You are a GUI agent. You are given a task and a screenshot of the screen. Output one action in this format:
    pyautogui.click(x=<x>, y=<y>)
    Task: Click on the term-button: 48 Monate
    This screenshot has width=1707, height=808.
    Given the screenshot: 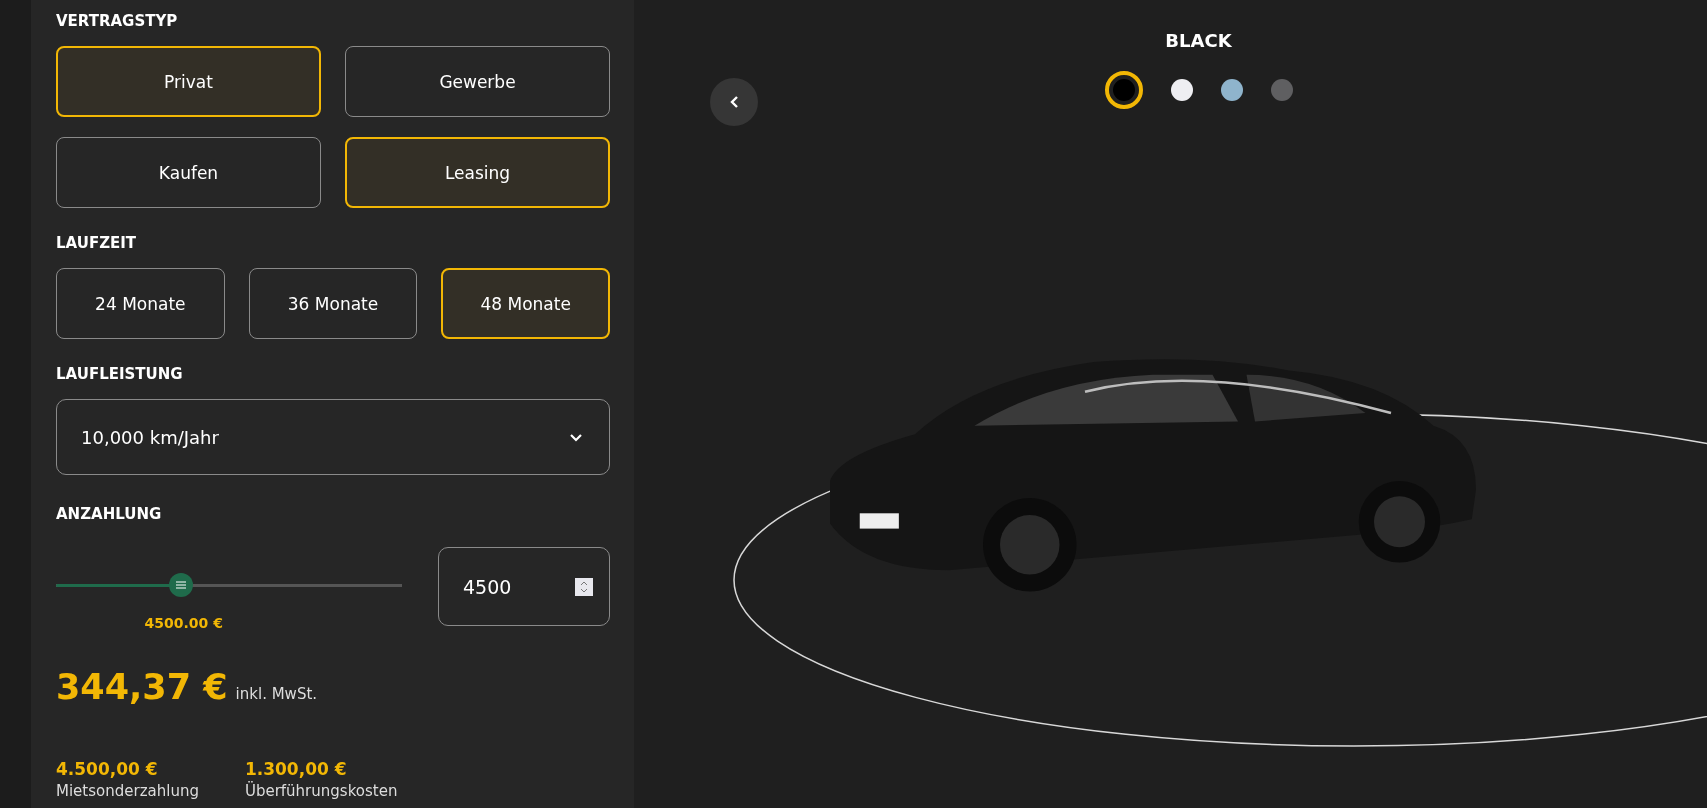 What is the action you would take?
    pyautogui.click(x=525, y=303)
    